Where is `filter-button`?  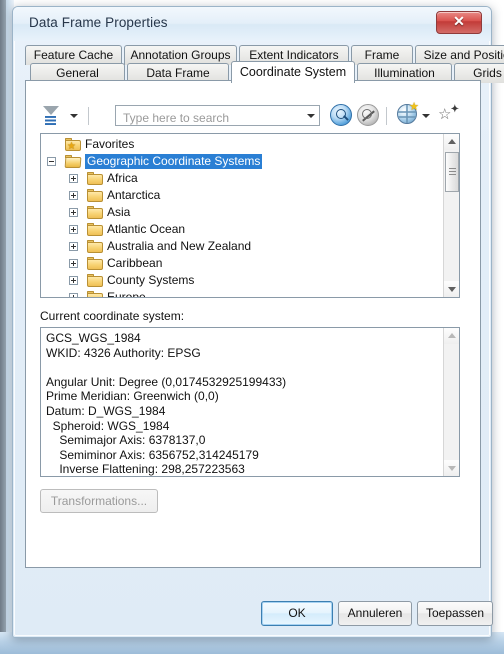
filter-button is located at coordinates (52, 116).